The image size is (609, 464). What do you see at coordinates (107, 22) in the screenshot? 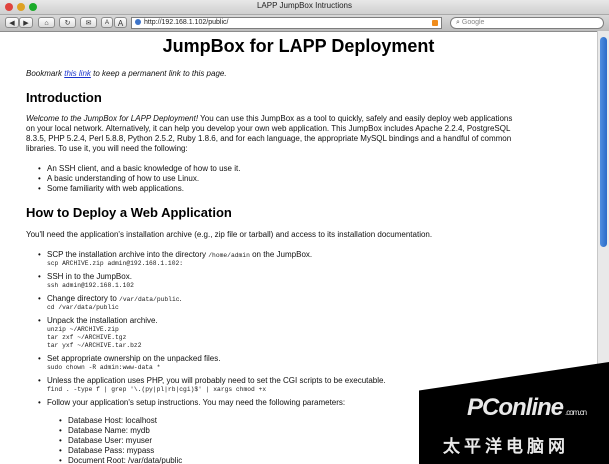
I see `text-smaller-button: A` at bounding box center [107, 22].